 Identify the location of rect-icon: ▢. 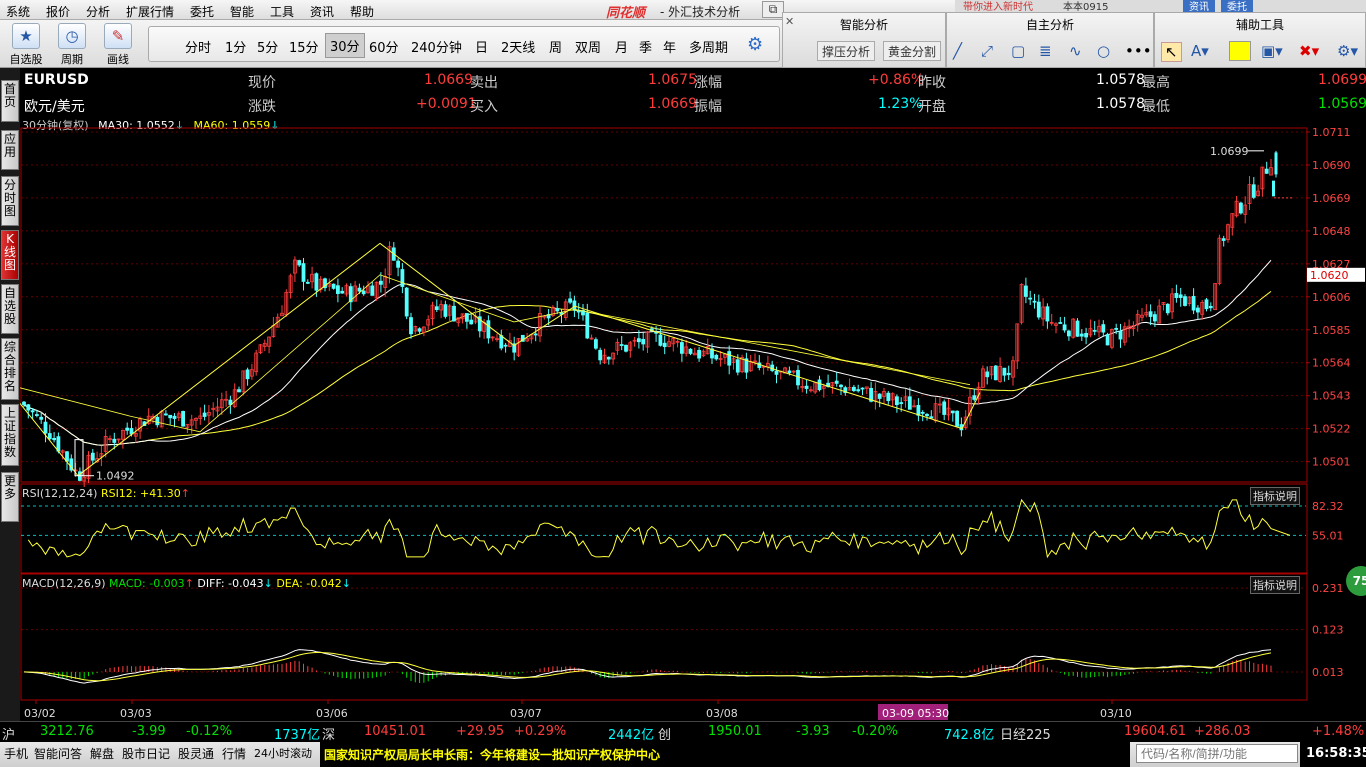
(1018, 51).